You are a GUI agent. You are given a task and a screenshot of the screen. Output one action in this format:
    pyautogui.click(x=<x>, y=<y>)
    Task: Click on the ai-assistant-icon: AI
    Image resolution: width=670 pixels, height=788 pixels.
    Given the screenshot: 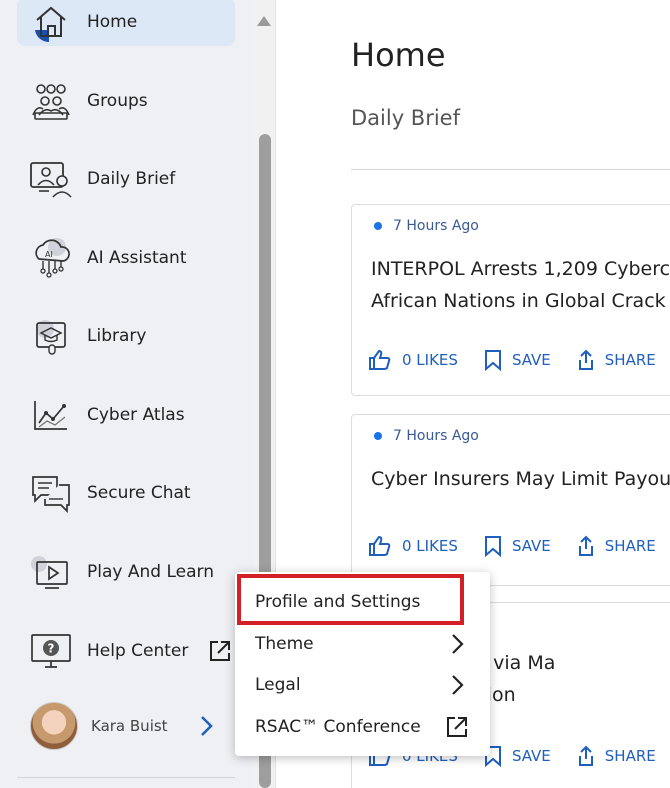 What is the action you would take?
    pyautogui.click(x=51, y=258)
    